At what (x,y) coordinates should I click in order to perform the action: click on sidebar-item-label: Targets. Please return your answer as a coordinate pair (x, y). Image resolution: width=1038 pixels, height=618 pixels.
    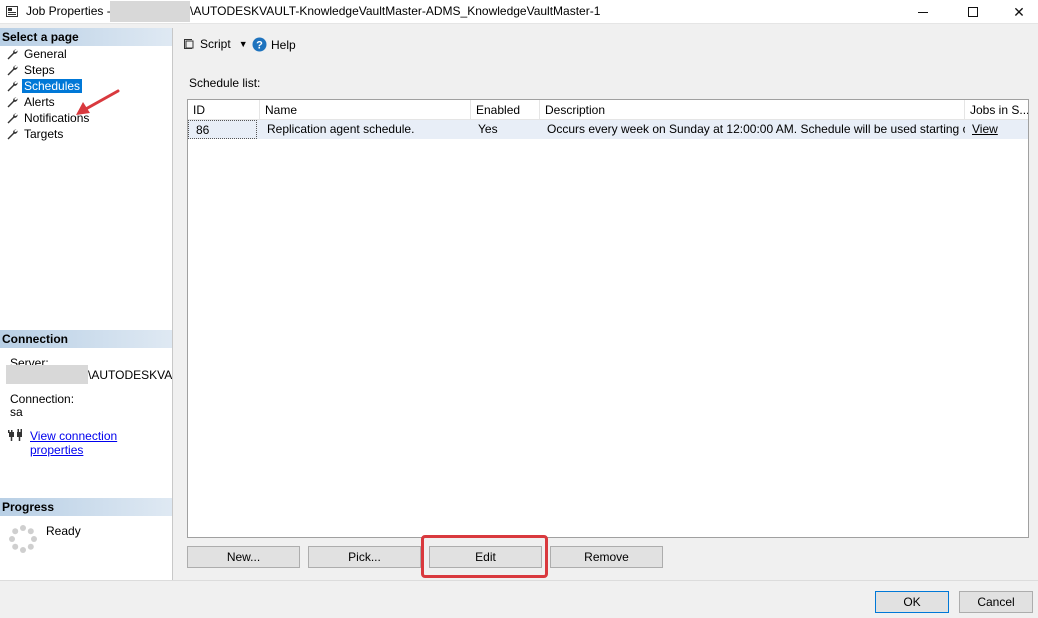
    Looking at the image, I should click on (44, 133).